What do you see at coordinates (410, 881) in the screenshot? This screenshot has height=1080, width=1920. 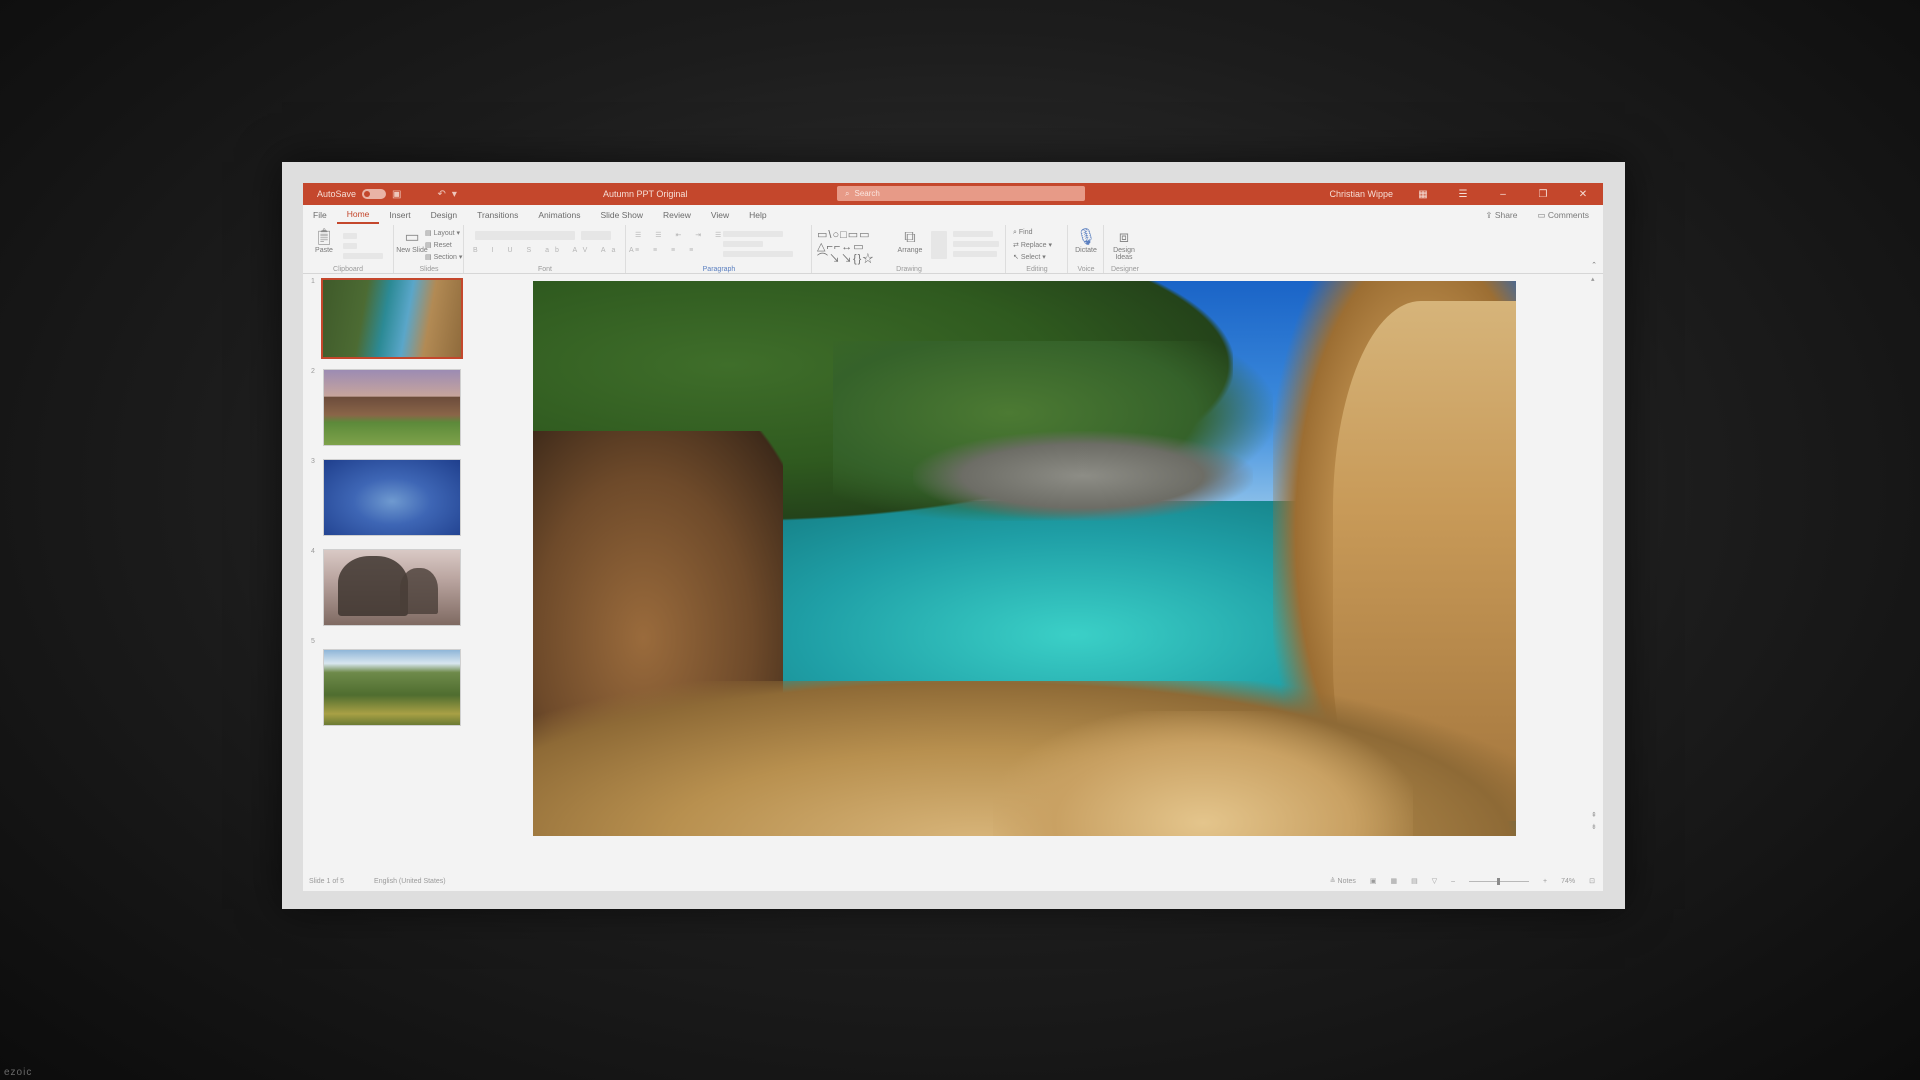 I see `language-indicator: English (United States)` at bounding box center [410, 881].